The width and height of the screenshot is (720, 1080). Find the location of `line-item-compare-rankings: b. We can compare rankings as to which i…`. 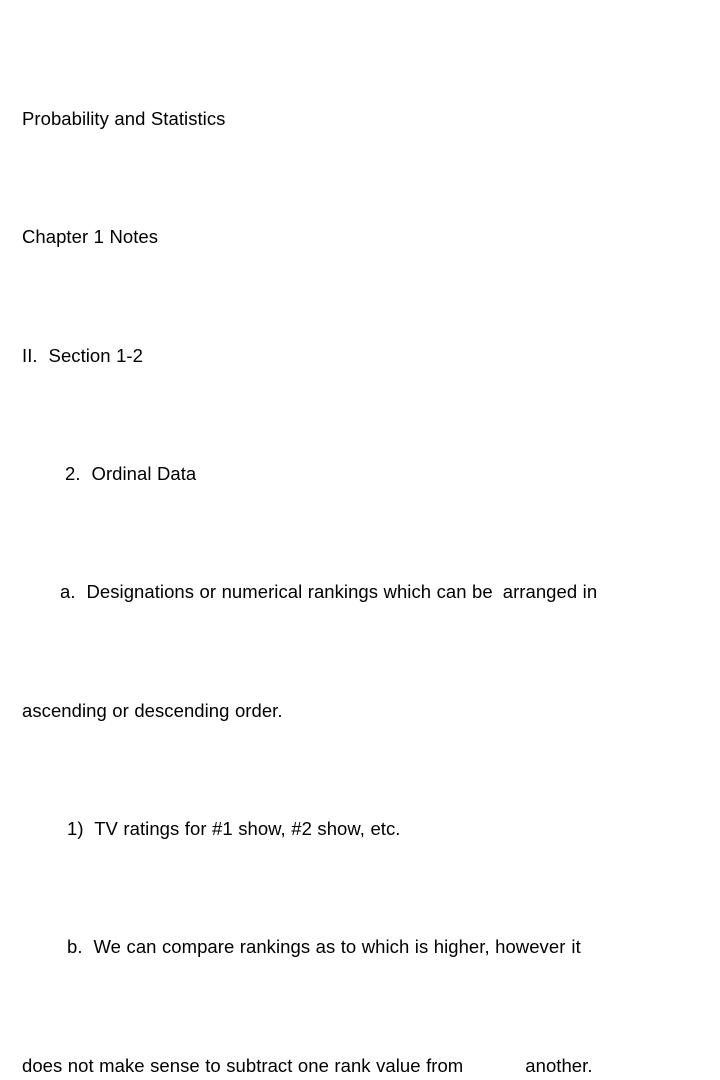

line-item-compare-rankings: b. We can compare rankings as to which i… is located at coordinates (367, 947).